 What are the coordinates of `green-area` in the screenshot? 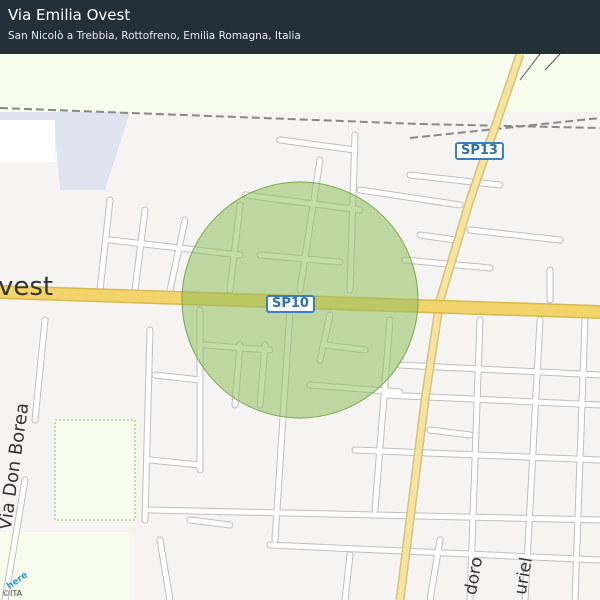 It's located at (95, 470).